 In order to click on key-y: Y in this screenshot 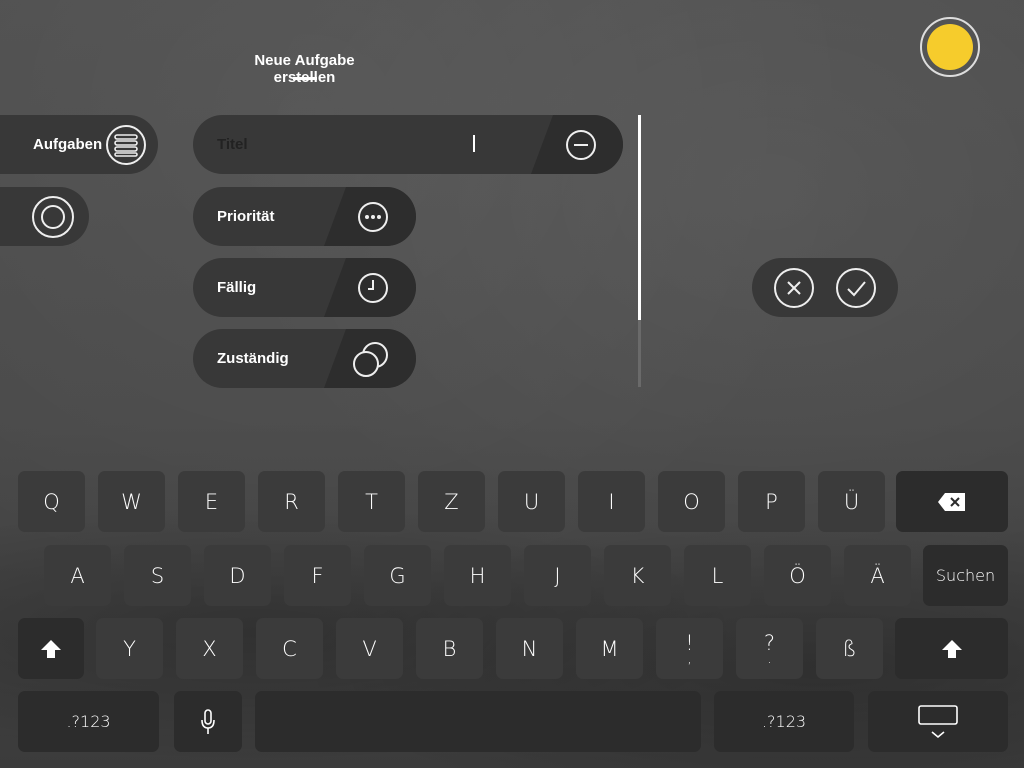, I will do `click(129, 648)`.